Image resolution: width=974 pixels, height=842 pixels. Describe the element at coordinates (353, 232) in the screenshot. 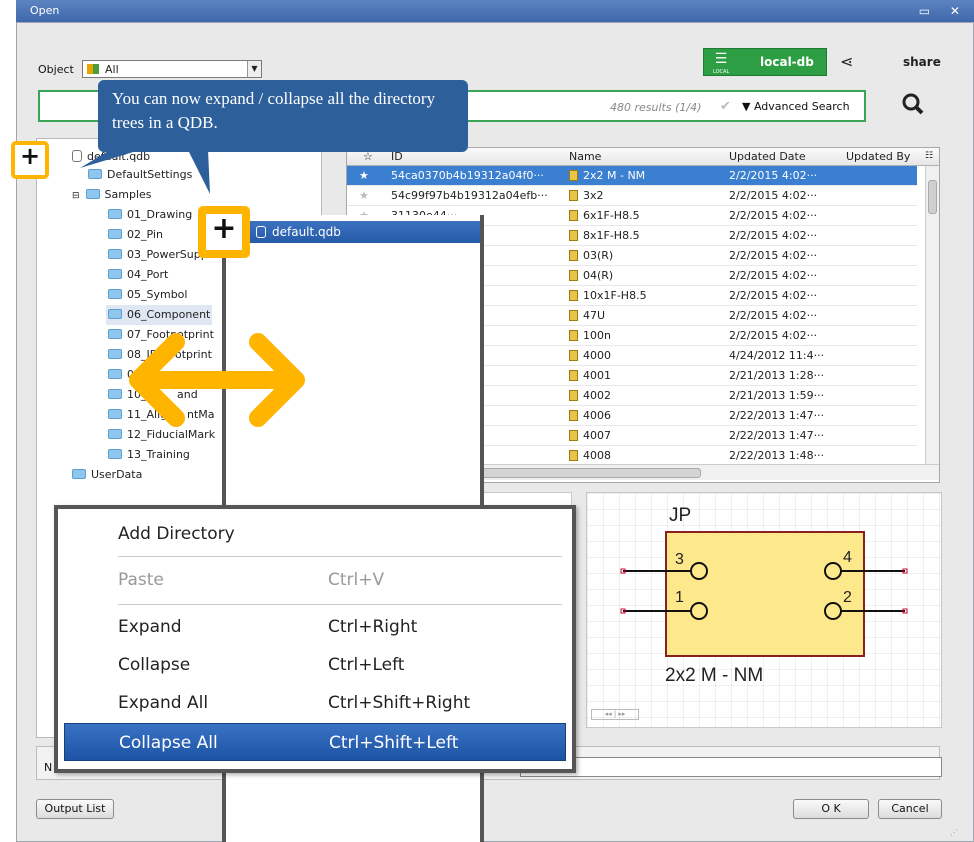

I see `collapsed-tree-root: default.qdb` at that location.